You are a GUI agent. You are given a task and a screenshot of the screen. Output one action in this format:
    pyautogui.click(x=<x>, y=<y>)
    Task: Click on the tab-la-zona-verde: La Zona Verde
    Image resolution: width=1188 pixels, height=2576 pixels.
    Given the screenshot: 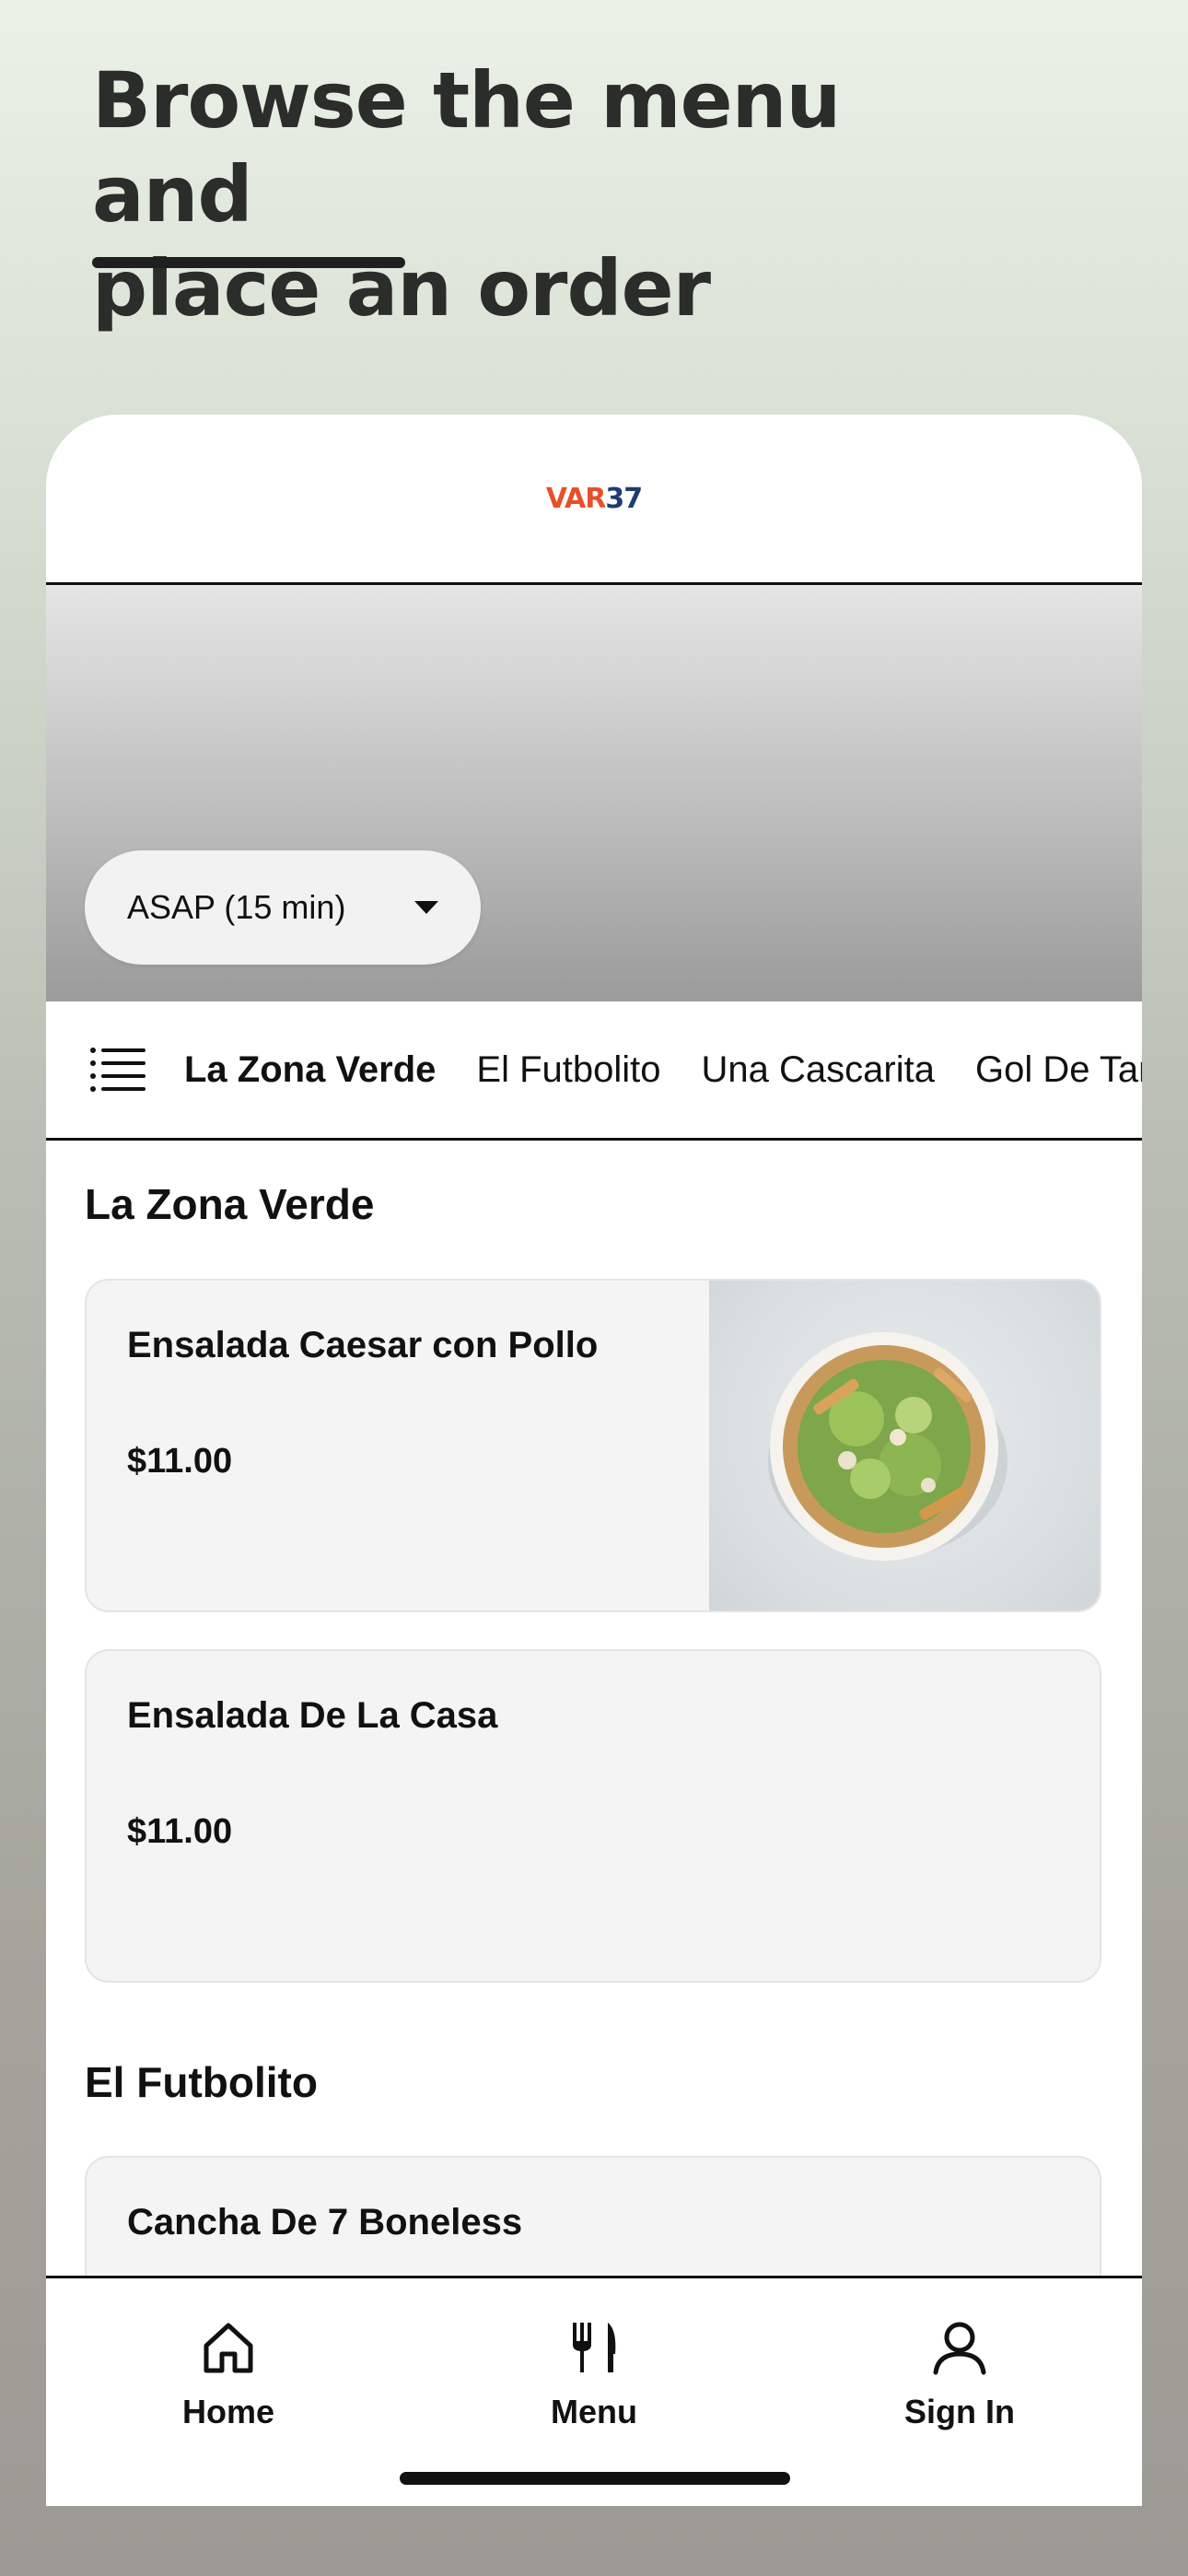 What is the action you would take?
    pyautogui.click(x=310, y=1070)
    